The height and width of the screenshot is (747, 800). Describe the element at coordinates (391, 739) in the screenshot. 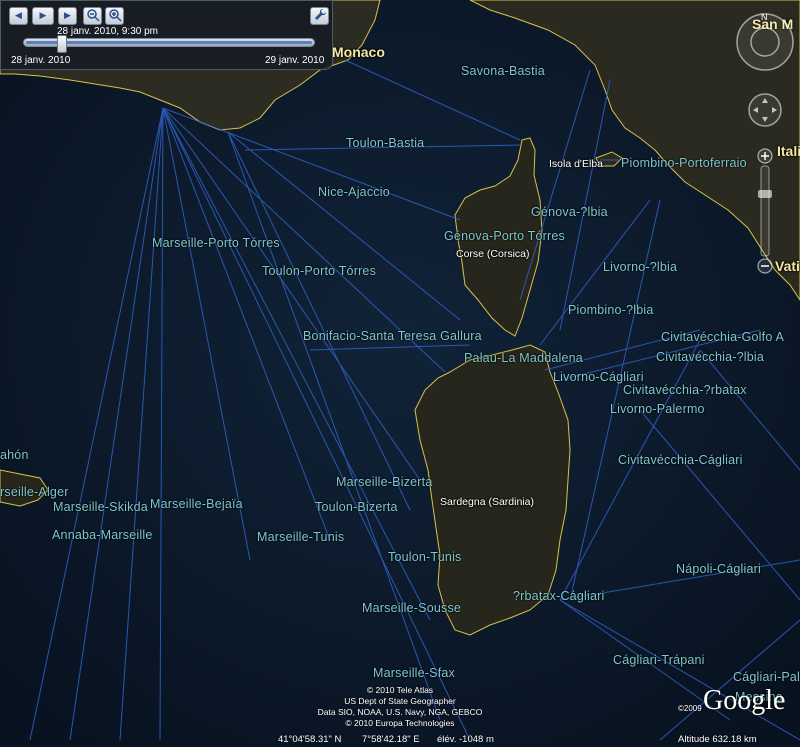

I see `longitude-readout: 7°58'42.18" E` at that location.